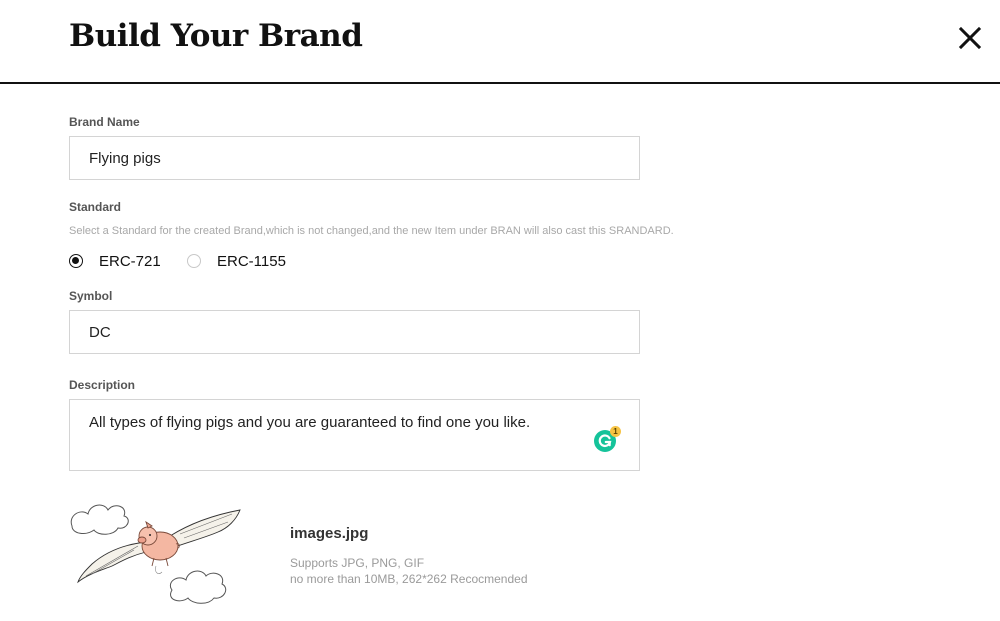 The height and width of the screenshot is (621, 1000). I want to click on radio-erc-721-label: ERC-721, so click(130, 261).